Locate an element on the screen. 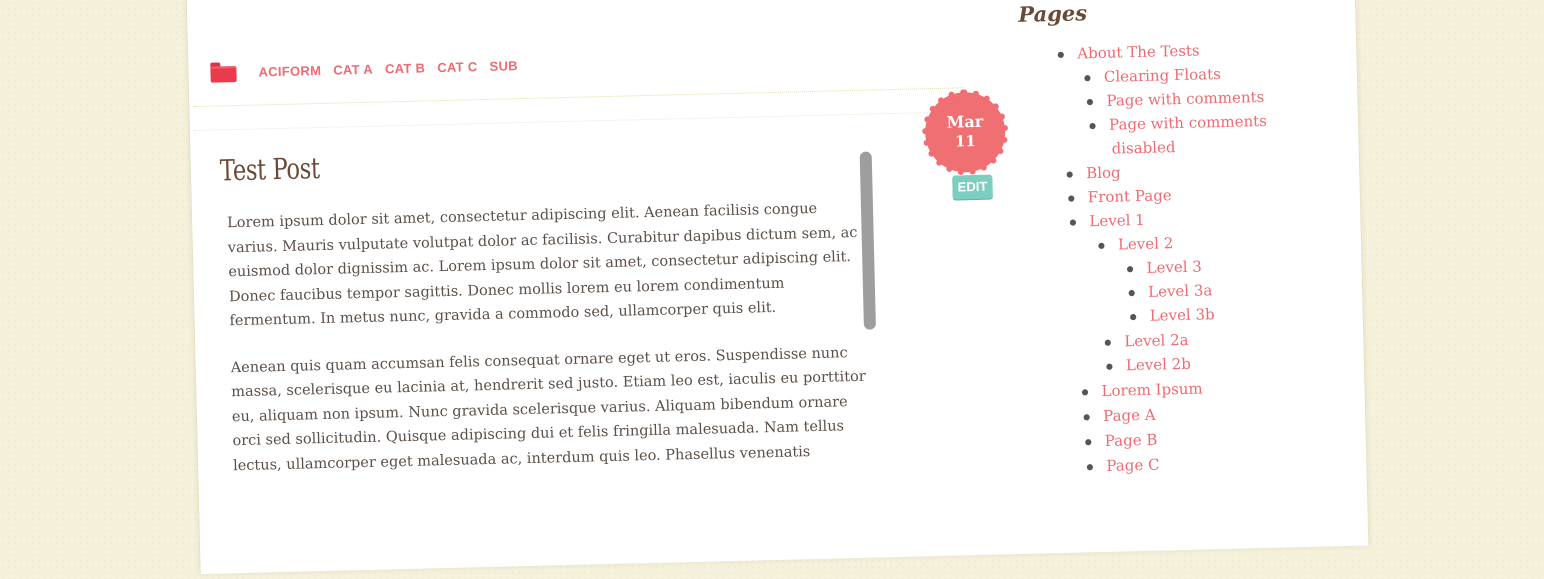 Image resolution: width=1544 pixels, height=579 pixels. page-link-level-3: Level 3 is located at coordinates (1174, 267).